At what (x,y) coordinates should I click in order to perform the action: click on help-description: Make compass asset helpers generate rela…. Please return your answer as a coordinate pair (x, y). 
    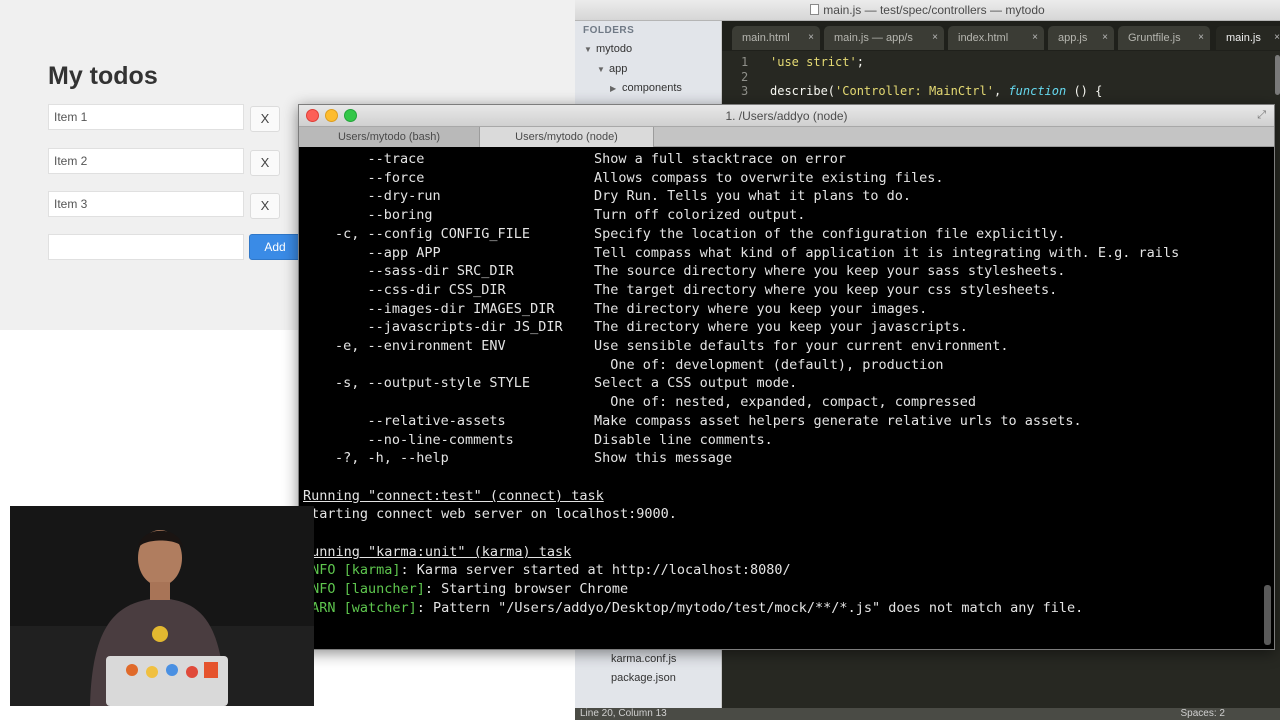
    Looking at the image, I should click on (838, 420).